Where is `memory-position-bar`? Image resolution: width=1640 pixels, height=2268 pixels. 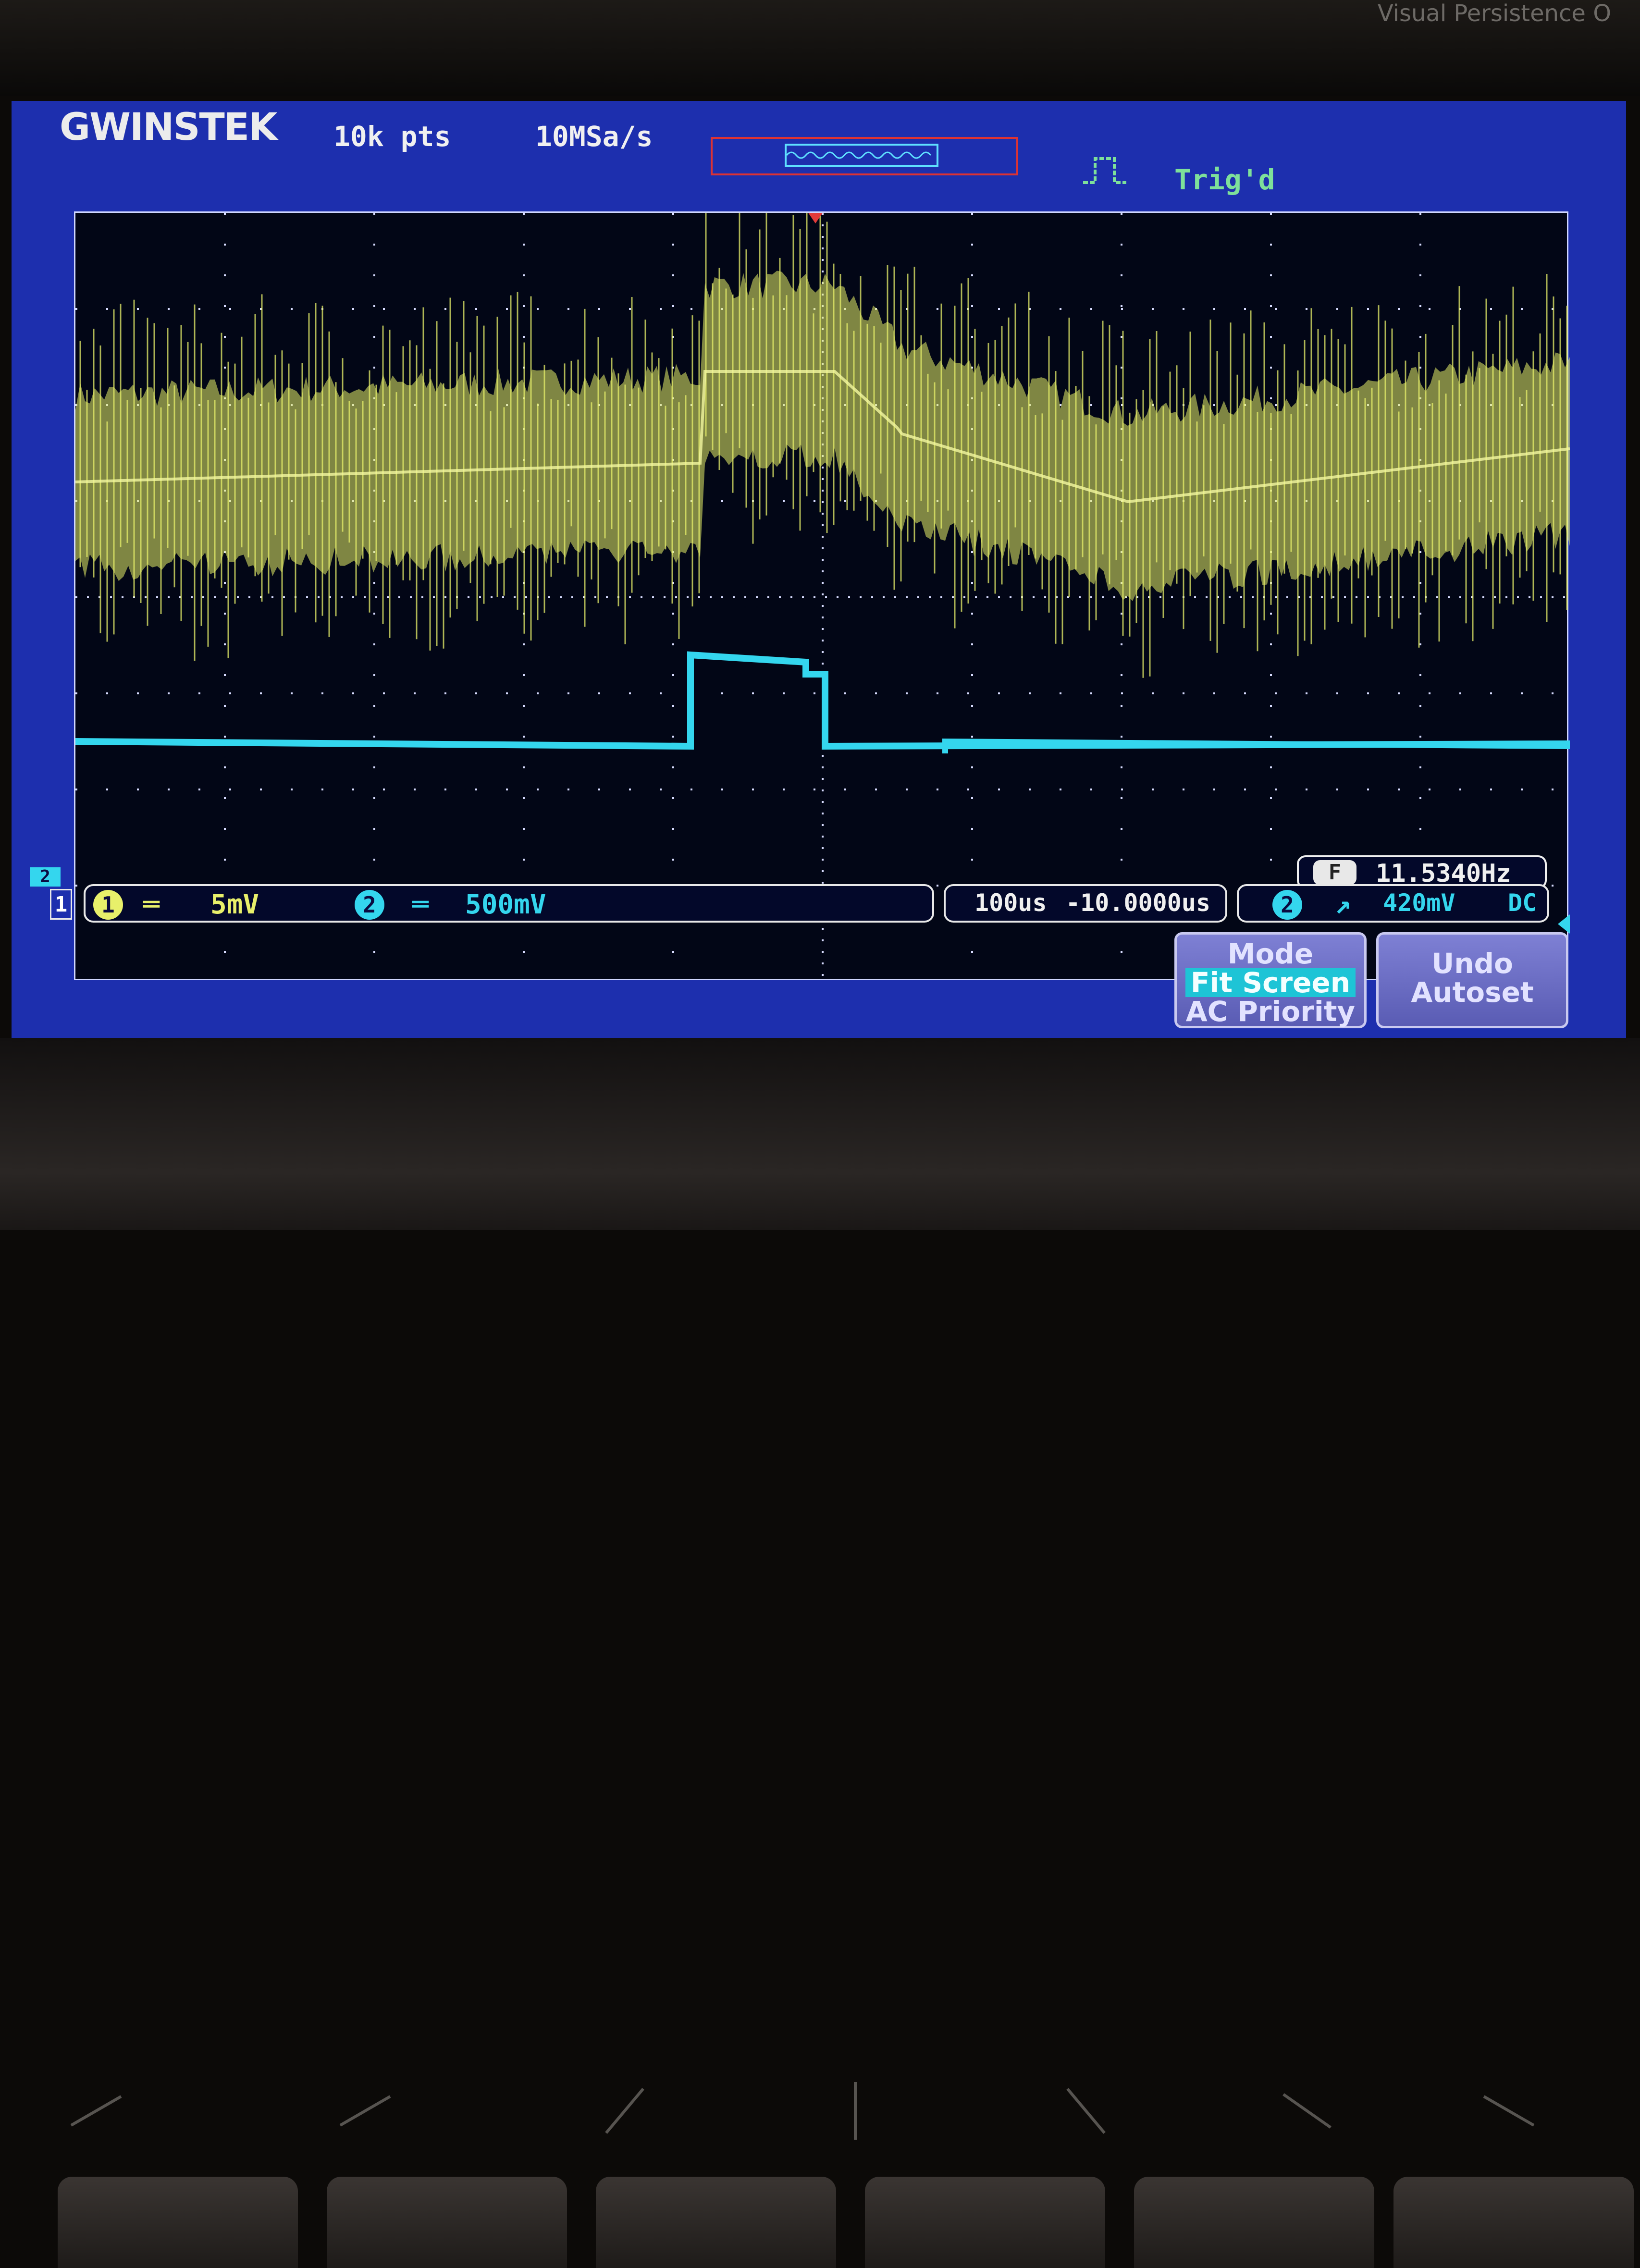 memory-position-bar is located at coordinates (864, 156).